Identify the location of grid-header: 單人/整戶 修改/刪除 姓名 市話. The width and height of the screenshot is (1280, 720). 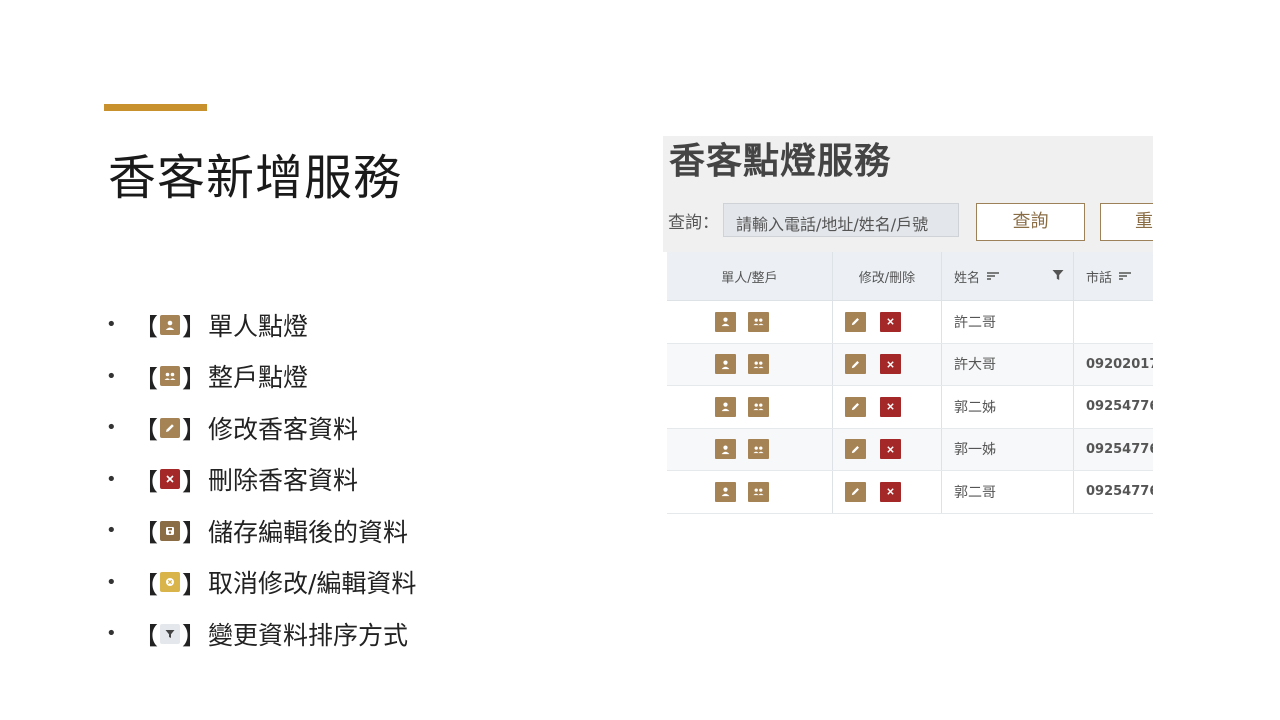
(910, 276).